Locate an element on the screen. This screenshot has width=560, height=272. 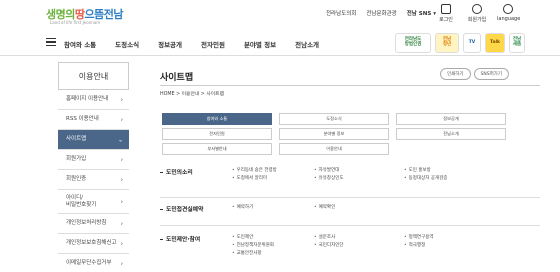
quick-banner: 전라남도 방범인권 is located at coordinates (413, 43).